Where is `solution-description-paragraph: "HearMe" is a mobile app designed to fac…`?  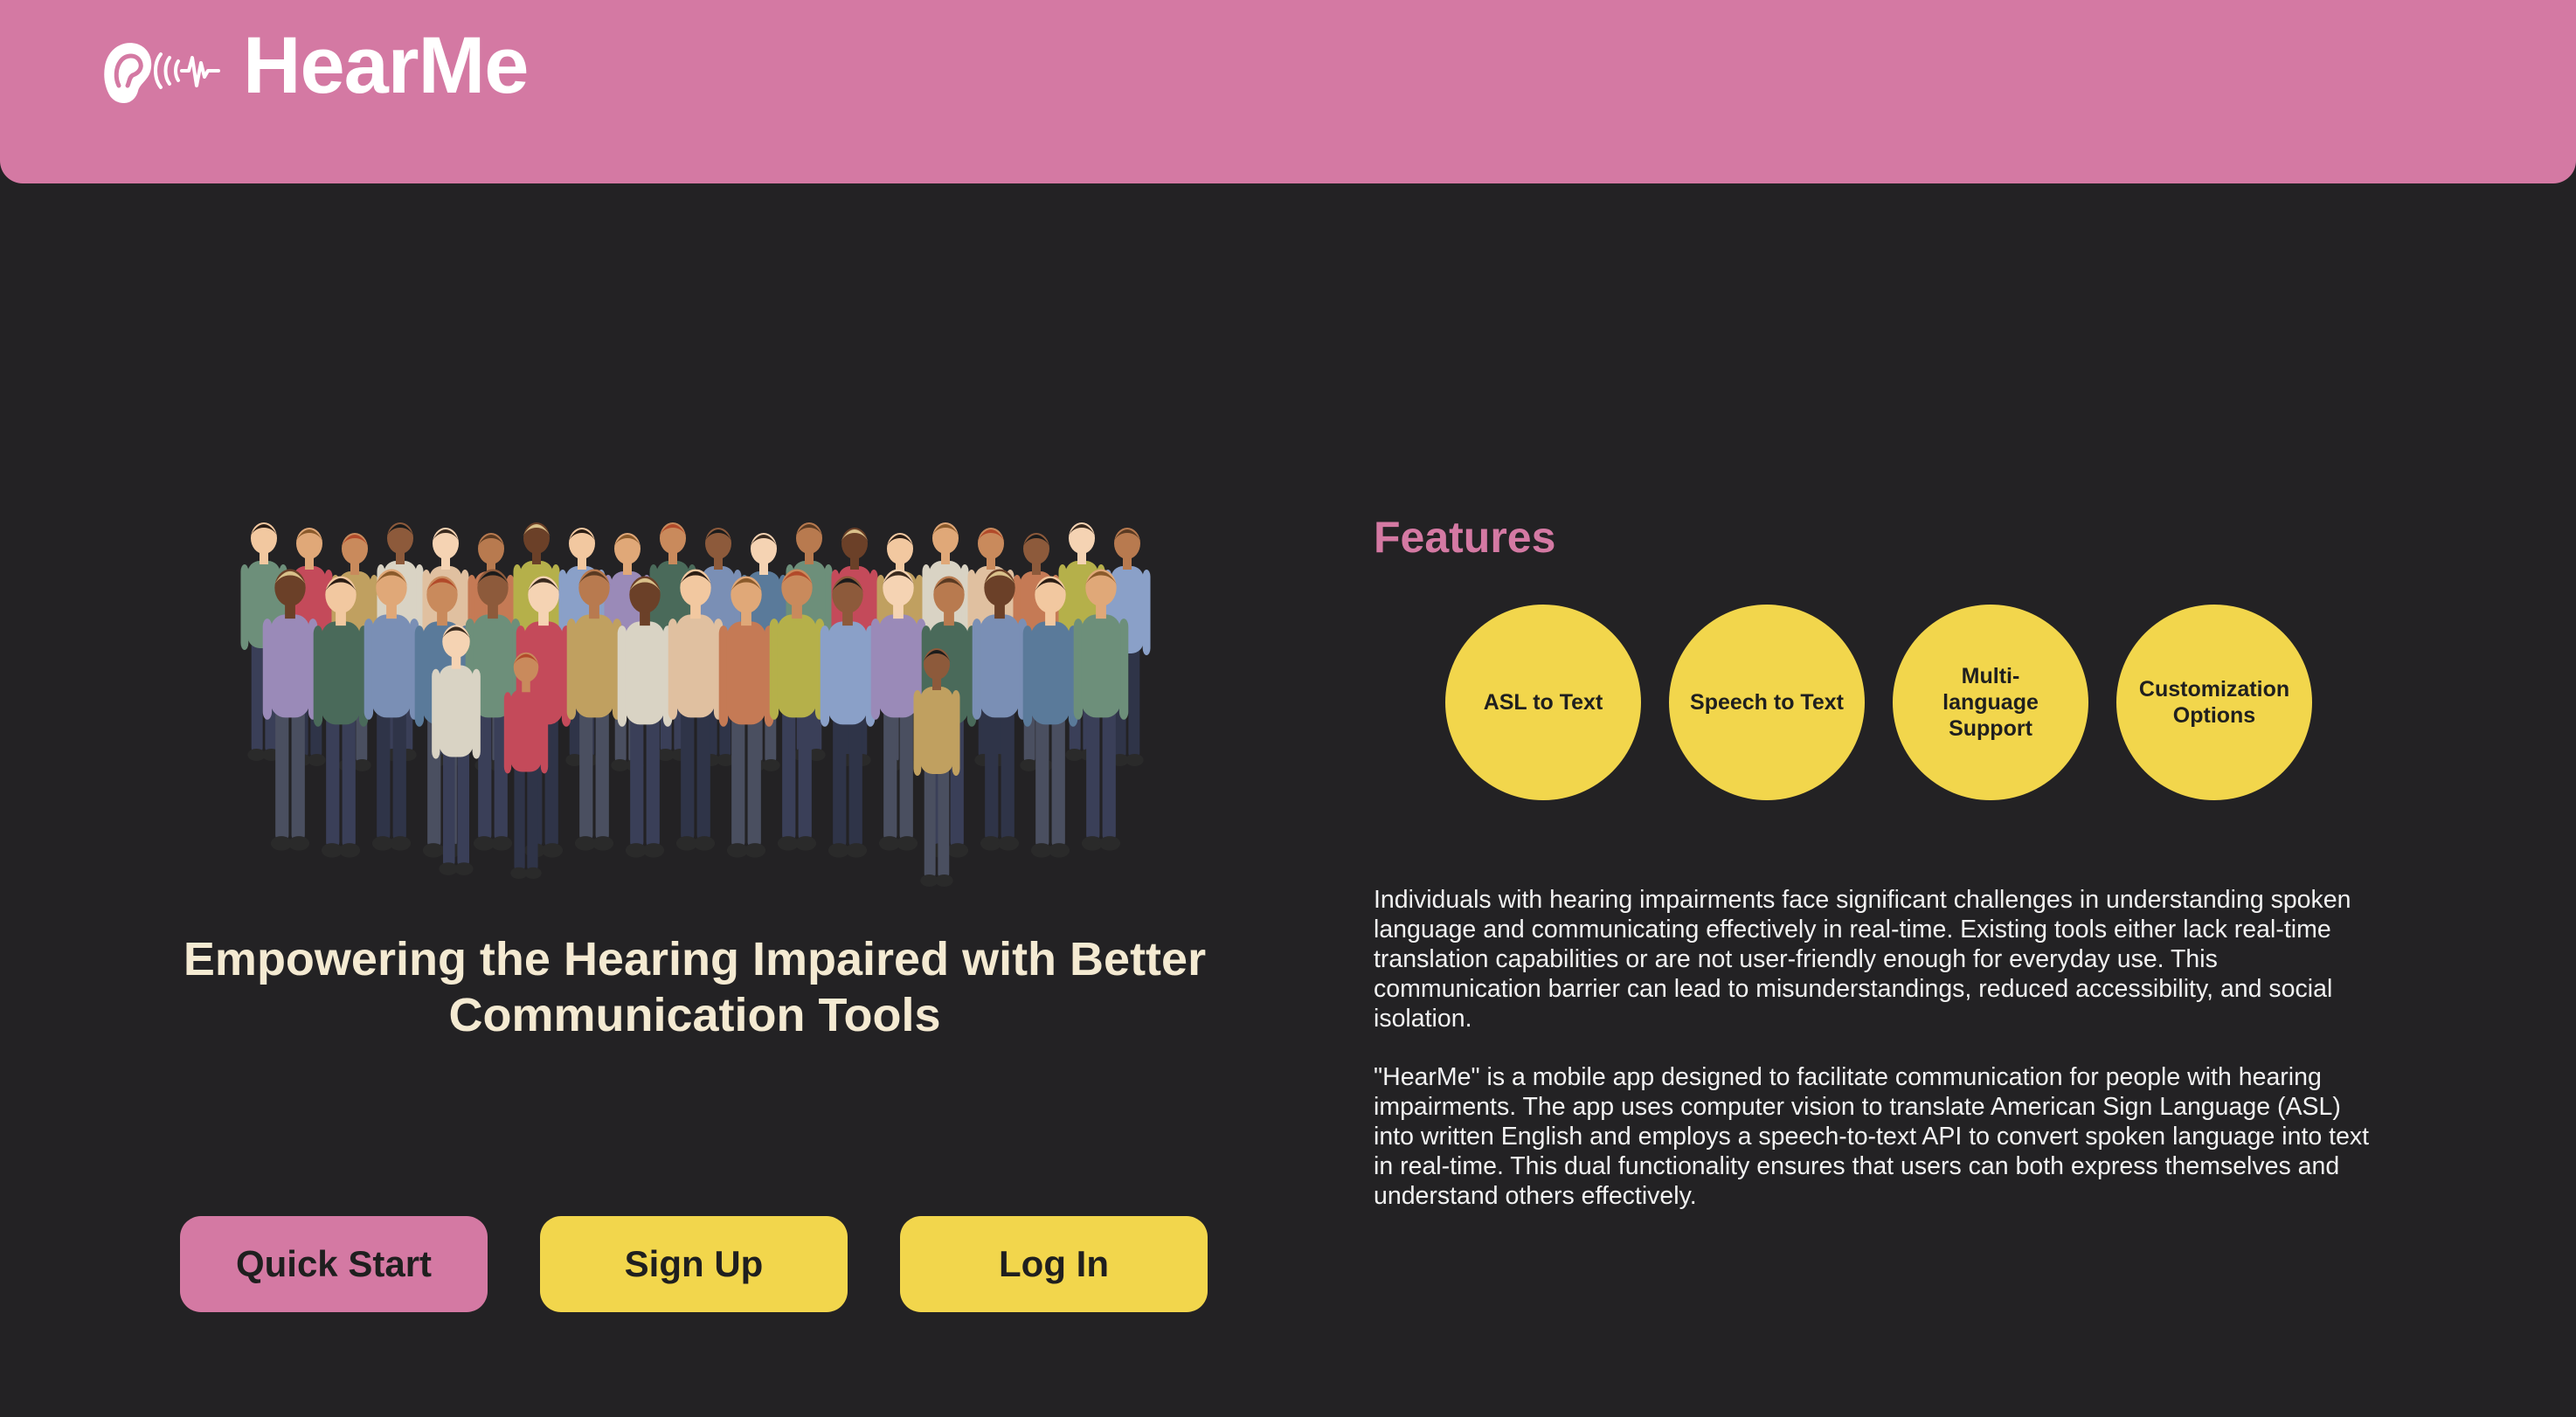
solution-description-paragraph: "HearMe" is a mobile app designed to fac… is located at coordinates (1872, 1136).